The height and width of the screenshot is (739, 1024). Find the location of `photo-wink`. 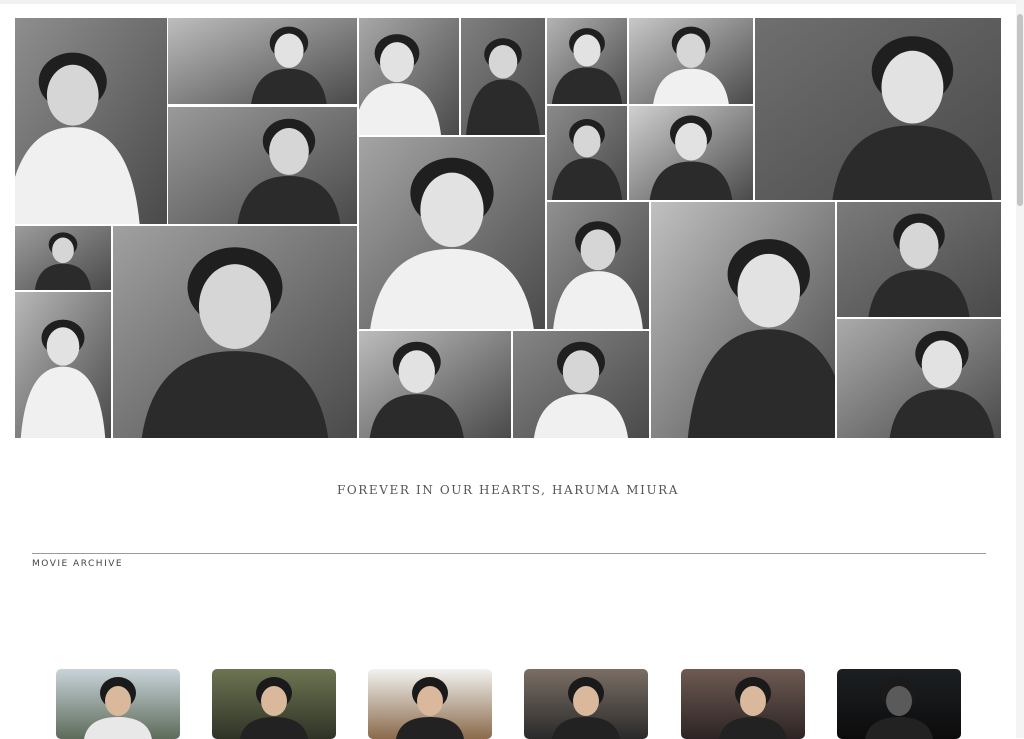

photo-wink is located at coordinates (63, 365).